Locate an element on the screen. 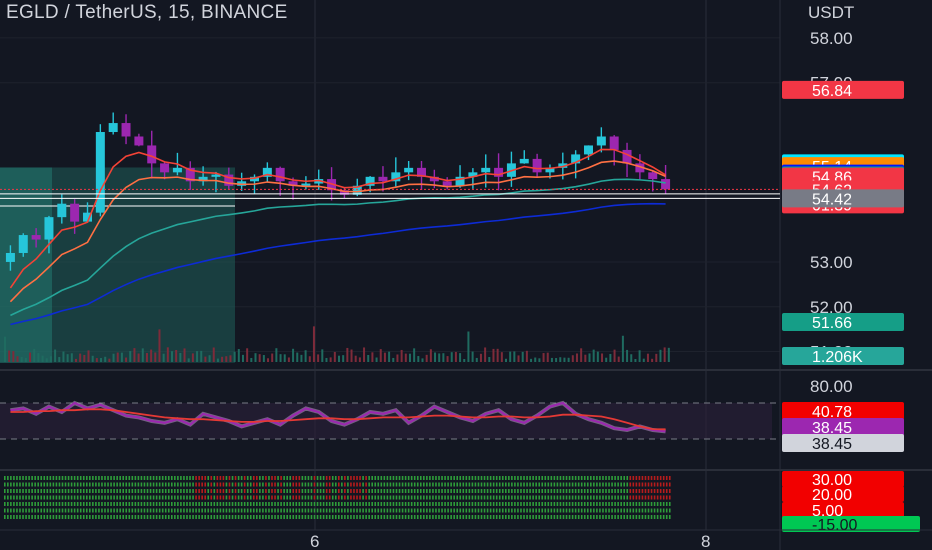  candle-body is located at coordinates (486, 170).